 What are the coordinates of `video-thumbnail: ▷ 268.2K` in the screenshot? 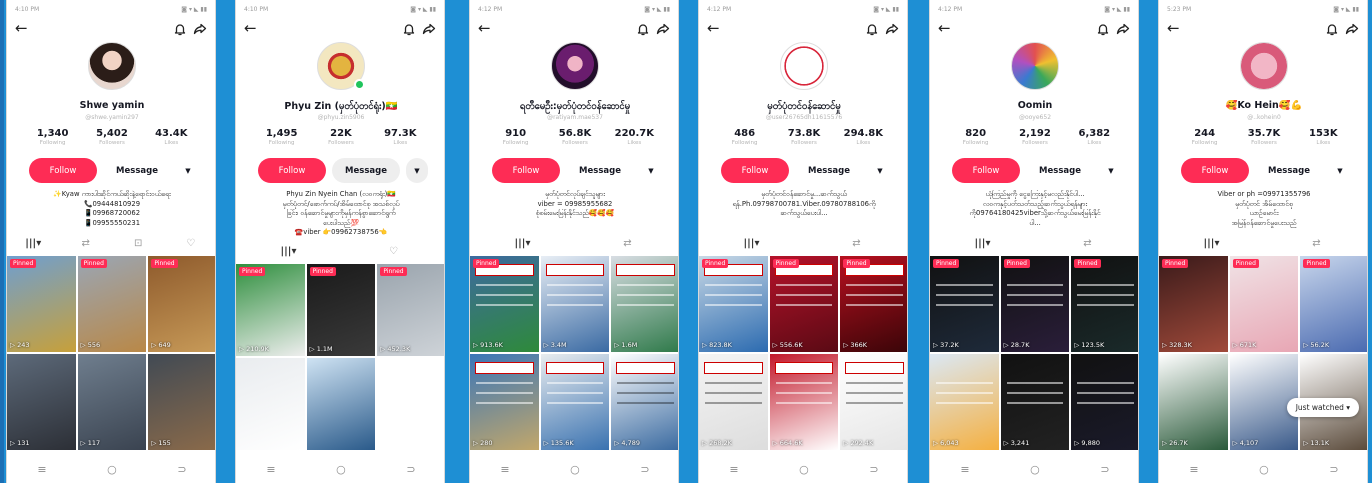 It's located at (733, 402).